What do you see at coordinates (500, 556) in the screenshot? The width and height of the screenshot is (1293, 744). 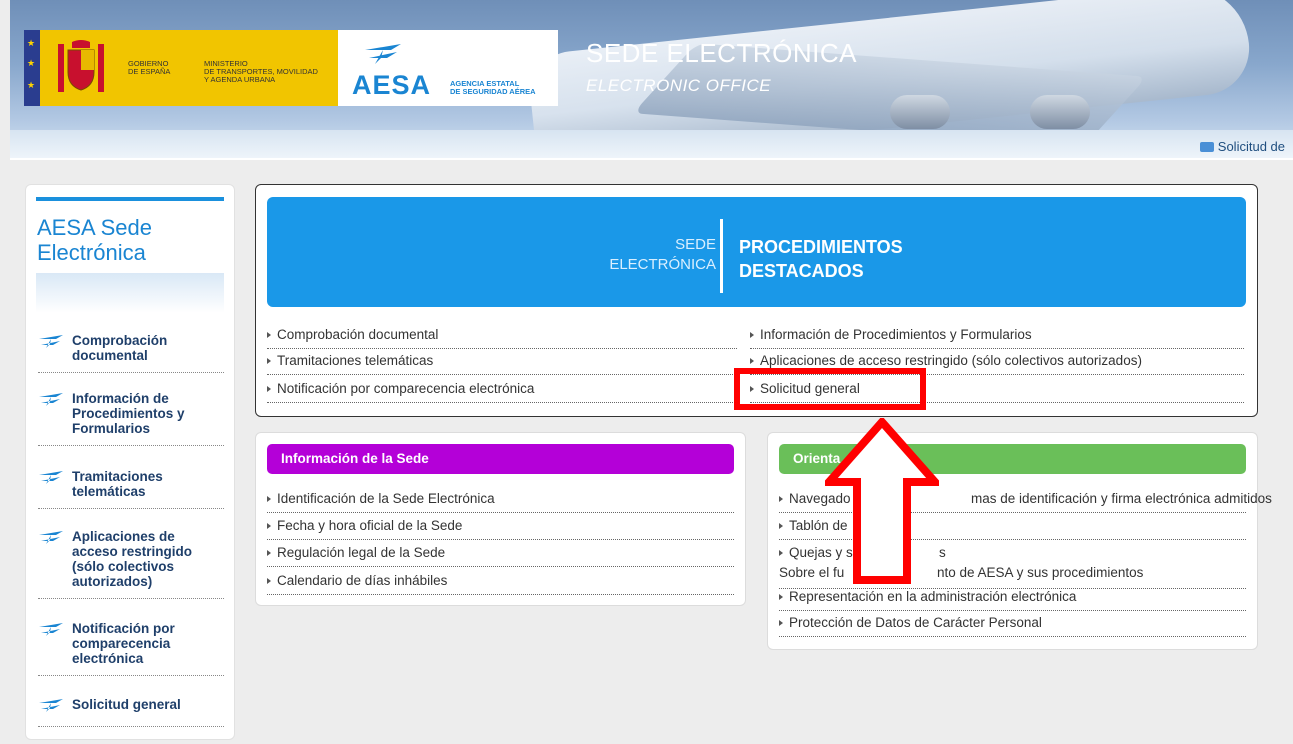 I see `link-regulacion: Regulación legal de la Sede` at bounding box center [500, 556].